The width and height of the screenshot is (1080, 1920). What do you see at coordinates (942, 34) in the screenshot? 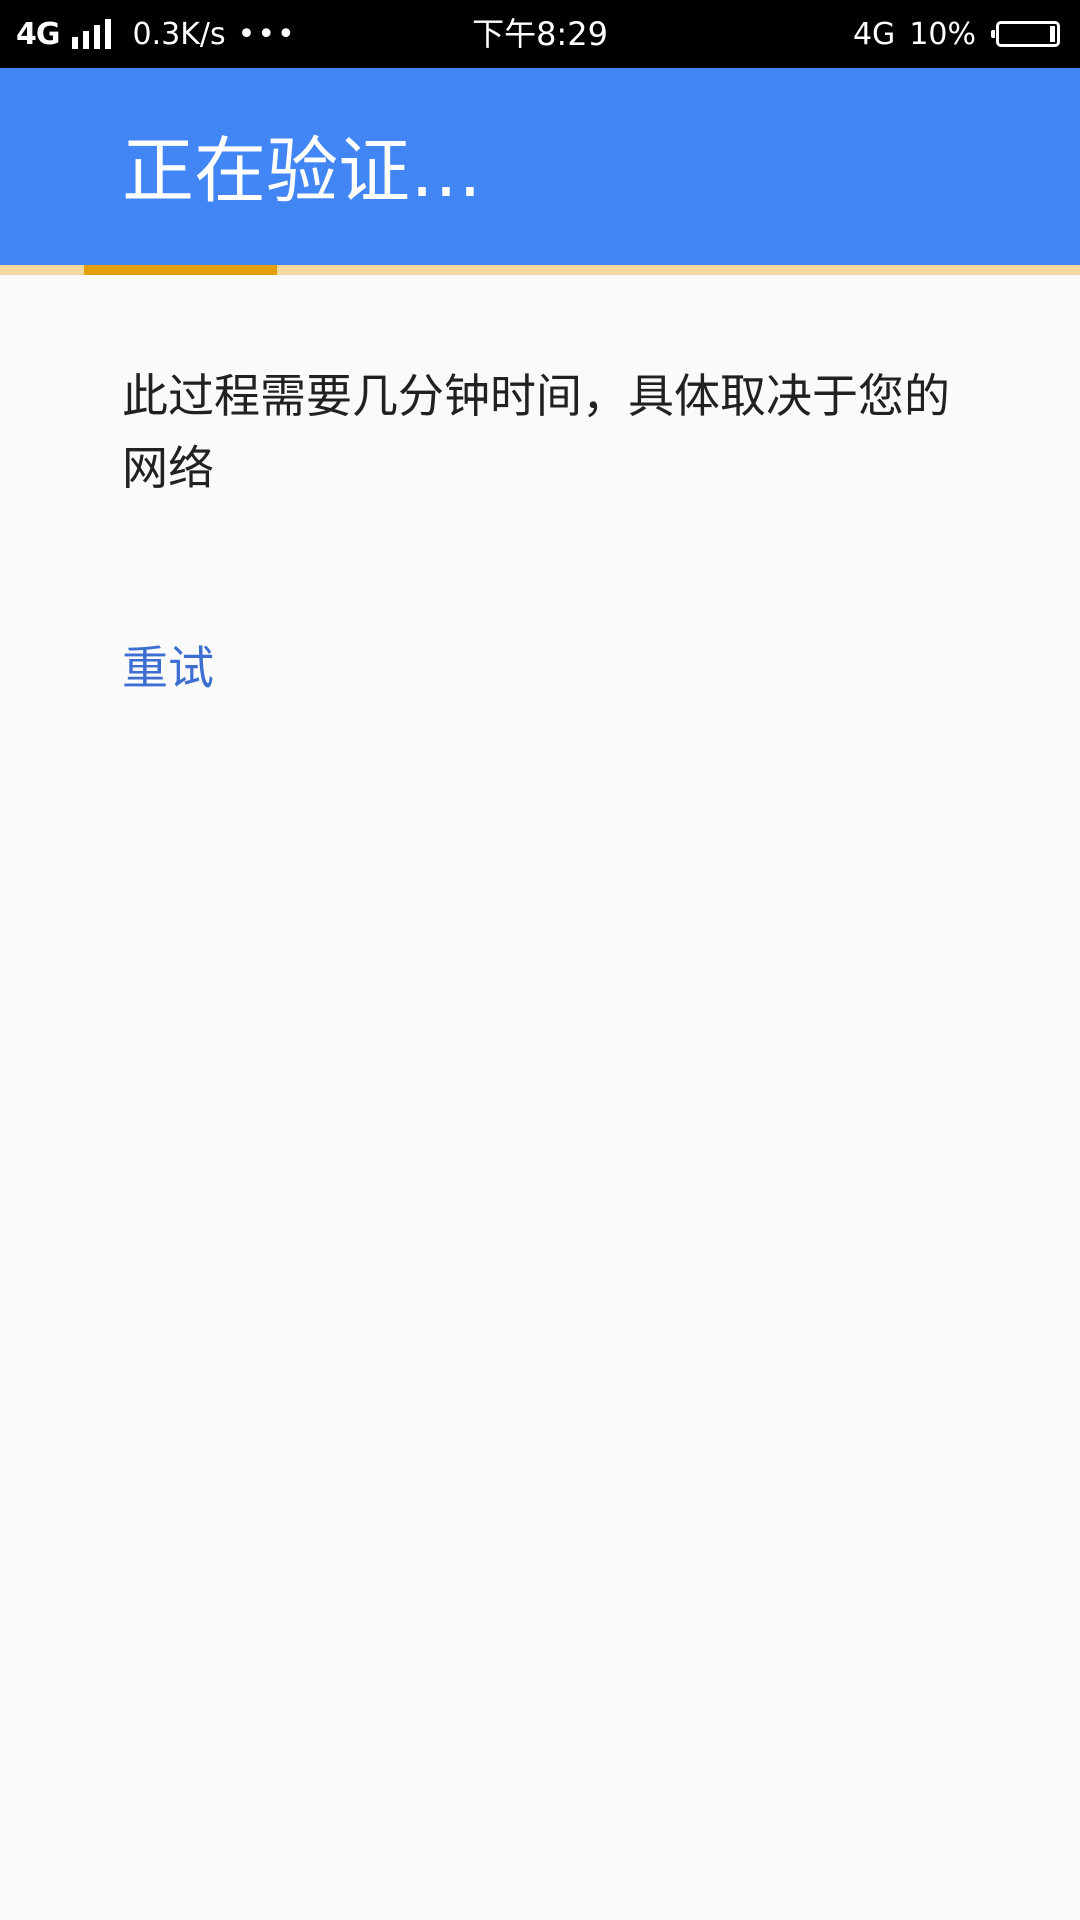
I see `battery-percent: 10%` at bounding box center [942, 34].